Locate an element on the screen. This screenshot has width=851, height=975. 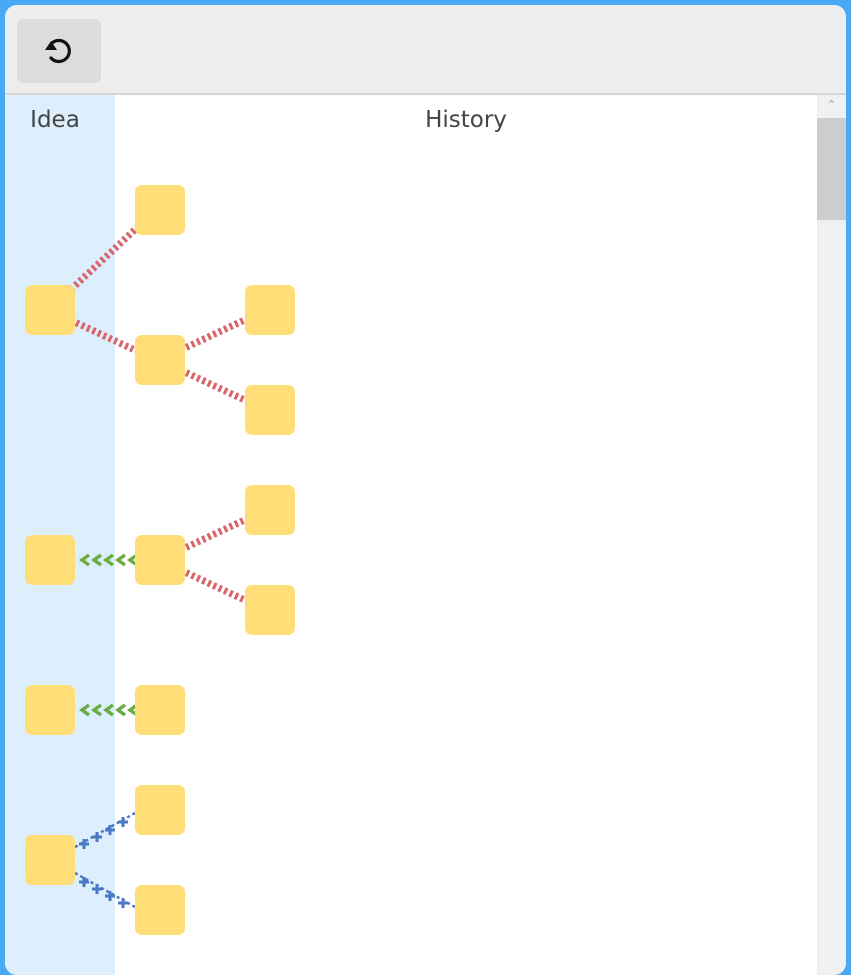
vertical-scrollbar: ⌃ is located at coordinates (831, 535).